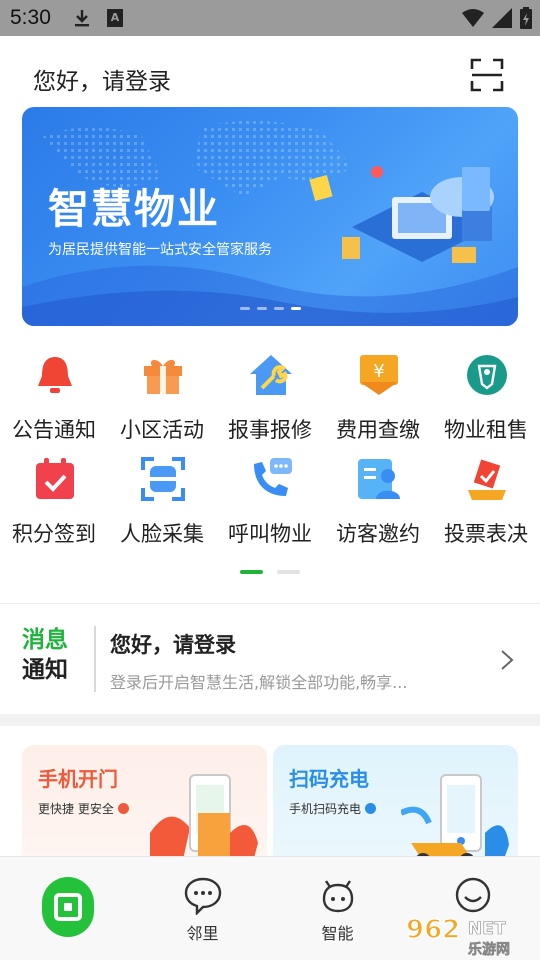 The width and height of the screenshot is (540, 960). I want to click on watermark-logo: 962 NET 乐游网, so click(457, 936).